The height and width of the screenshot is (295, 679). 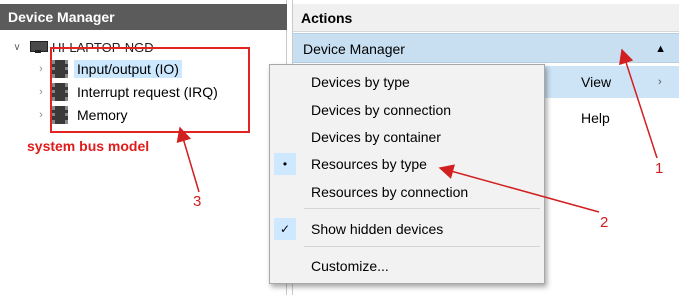 I want to click on annotation-number-2: 2, so click(x=604, y=222).